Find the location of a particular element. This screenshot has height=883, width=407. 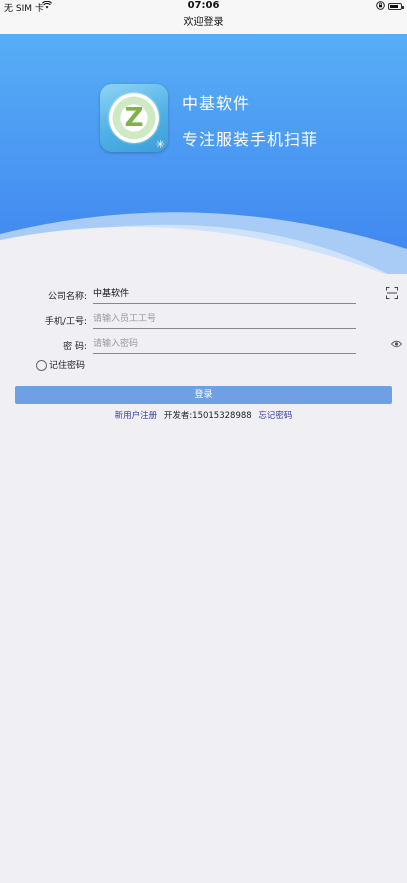

logo-letter: Z is located at coordinates (134, 118).